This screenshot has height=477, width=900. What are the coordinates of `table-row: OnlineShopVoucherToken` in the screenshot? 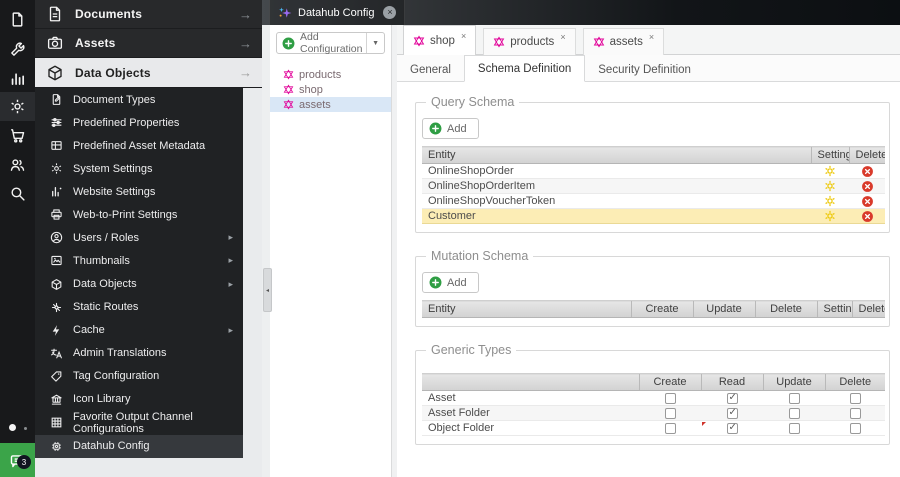 It's located at (653, 201).